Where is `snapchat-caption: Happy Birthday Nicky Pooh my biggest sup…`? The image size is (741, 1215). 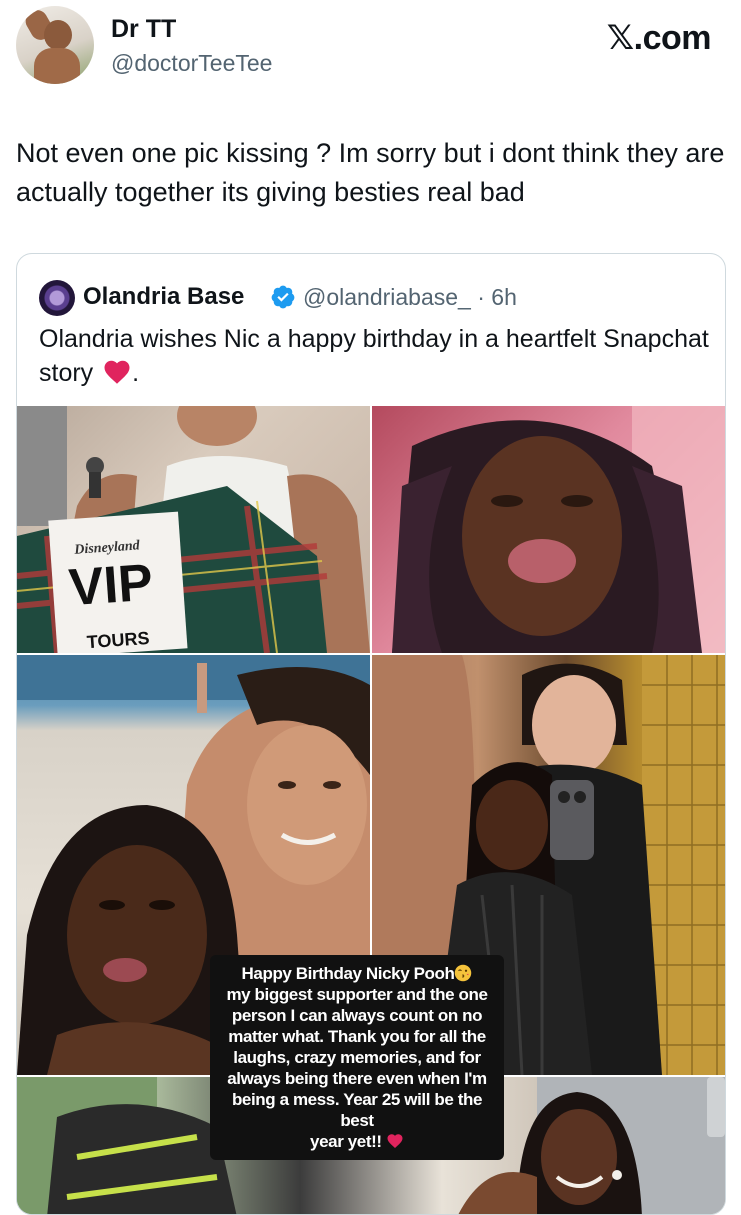
snapchat-caption: Happy Birthday Nicky Pooh my biggest sup… is located at coordinates (357, 1057).